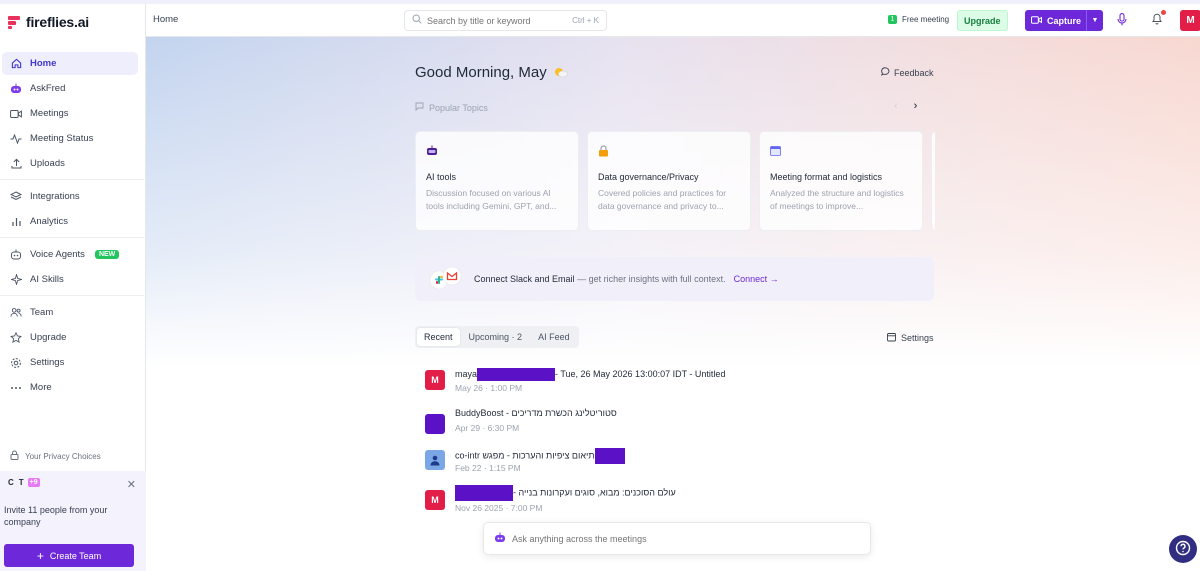 The height and width of the screenshot is (571, 1200). Describe the element at coordinates (69, 555) in the screenshot. I see `create-team-button: + Create Team` at that location.